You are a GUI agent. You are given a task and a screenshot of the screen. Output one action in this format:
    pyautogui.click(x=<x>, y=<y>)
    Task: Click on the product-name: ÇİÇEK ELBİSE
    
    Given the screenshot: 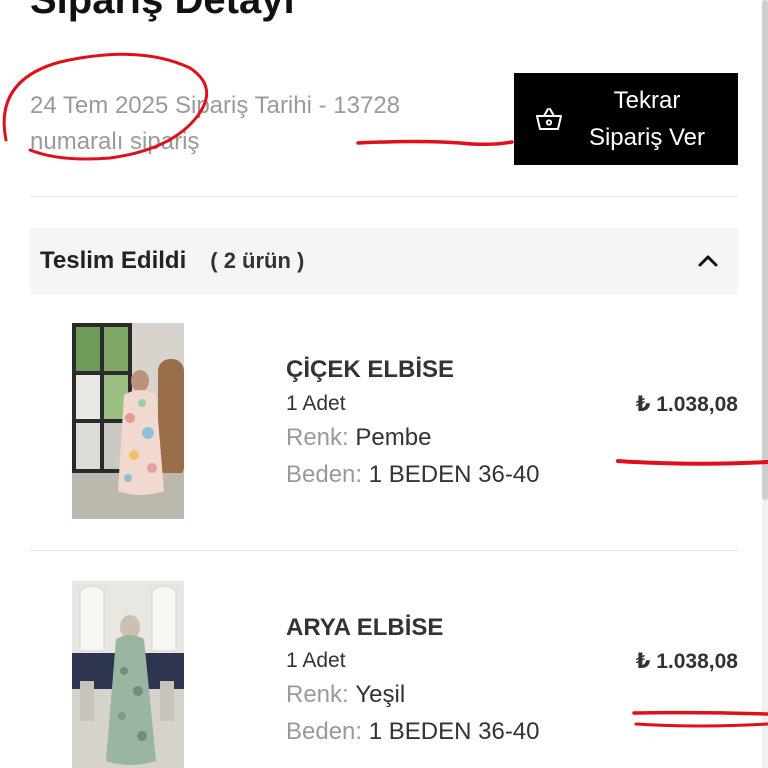 What is the action you would take?
    pyautogui.click(x=370, y=370)
    